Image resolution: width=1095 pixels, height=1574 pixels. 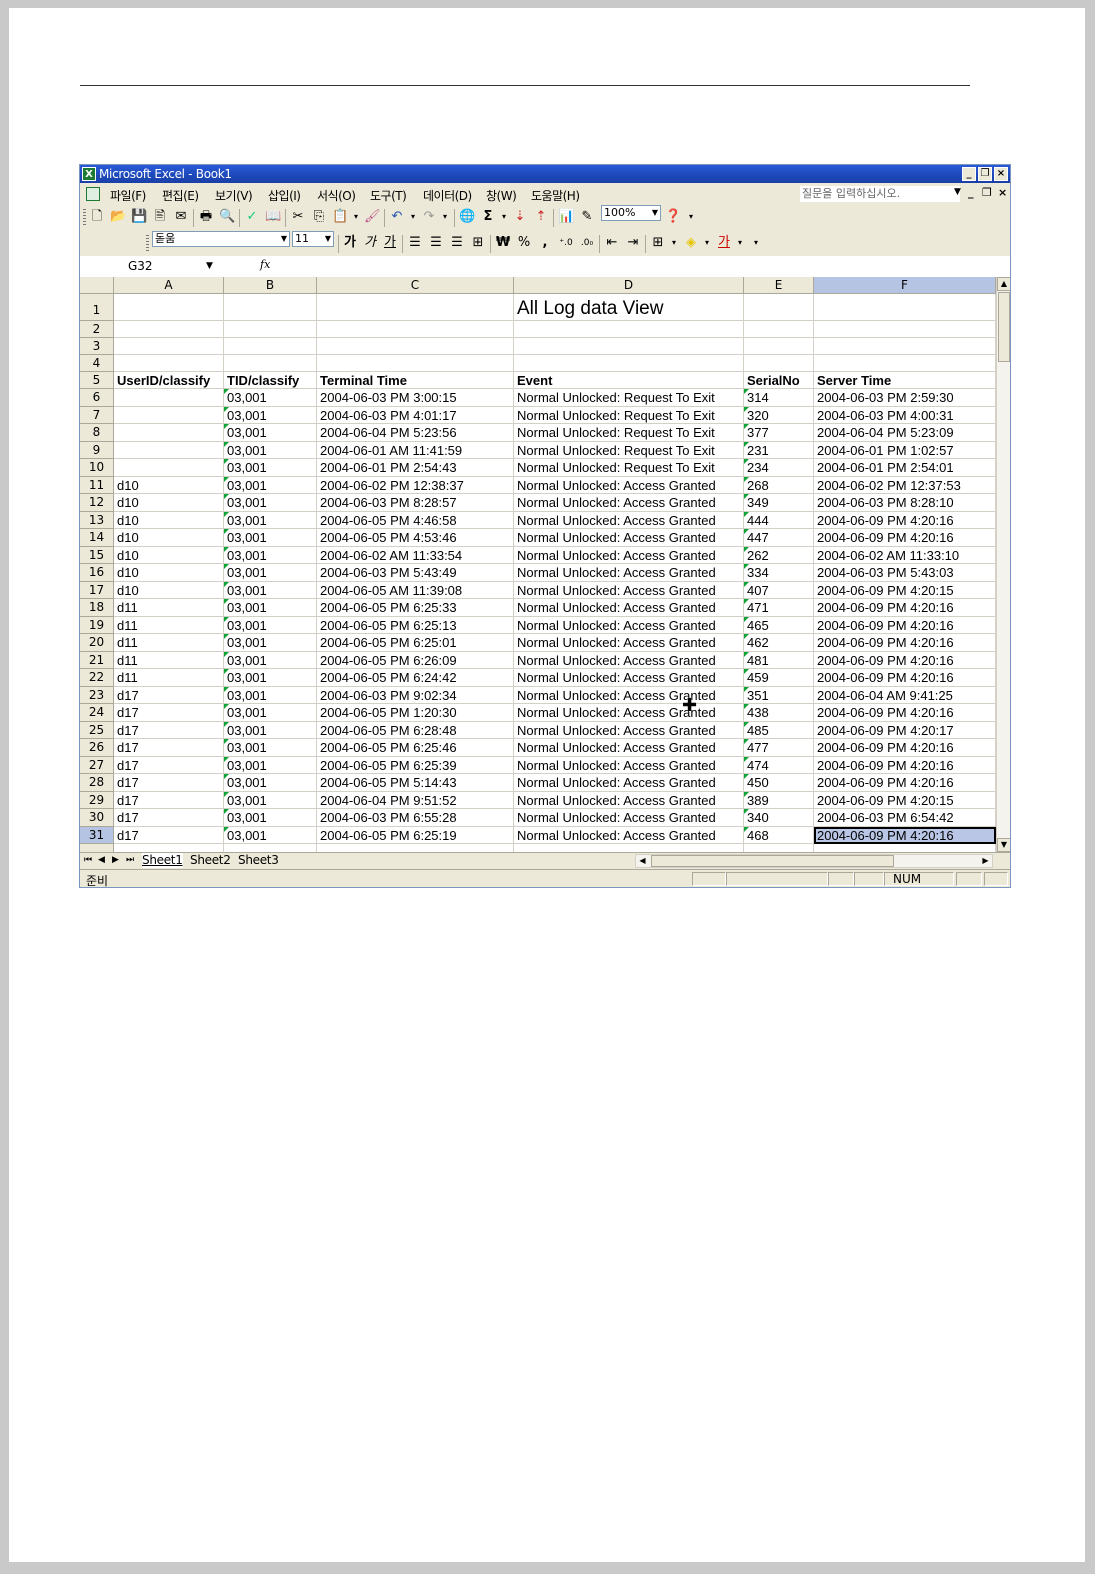 I want to click on data-cell: 2004-06-04 PM 5:23:09, so click(x=905, y=433).